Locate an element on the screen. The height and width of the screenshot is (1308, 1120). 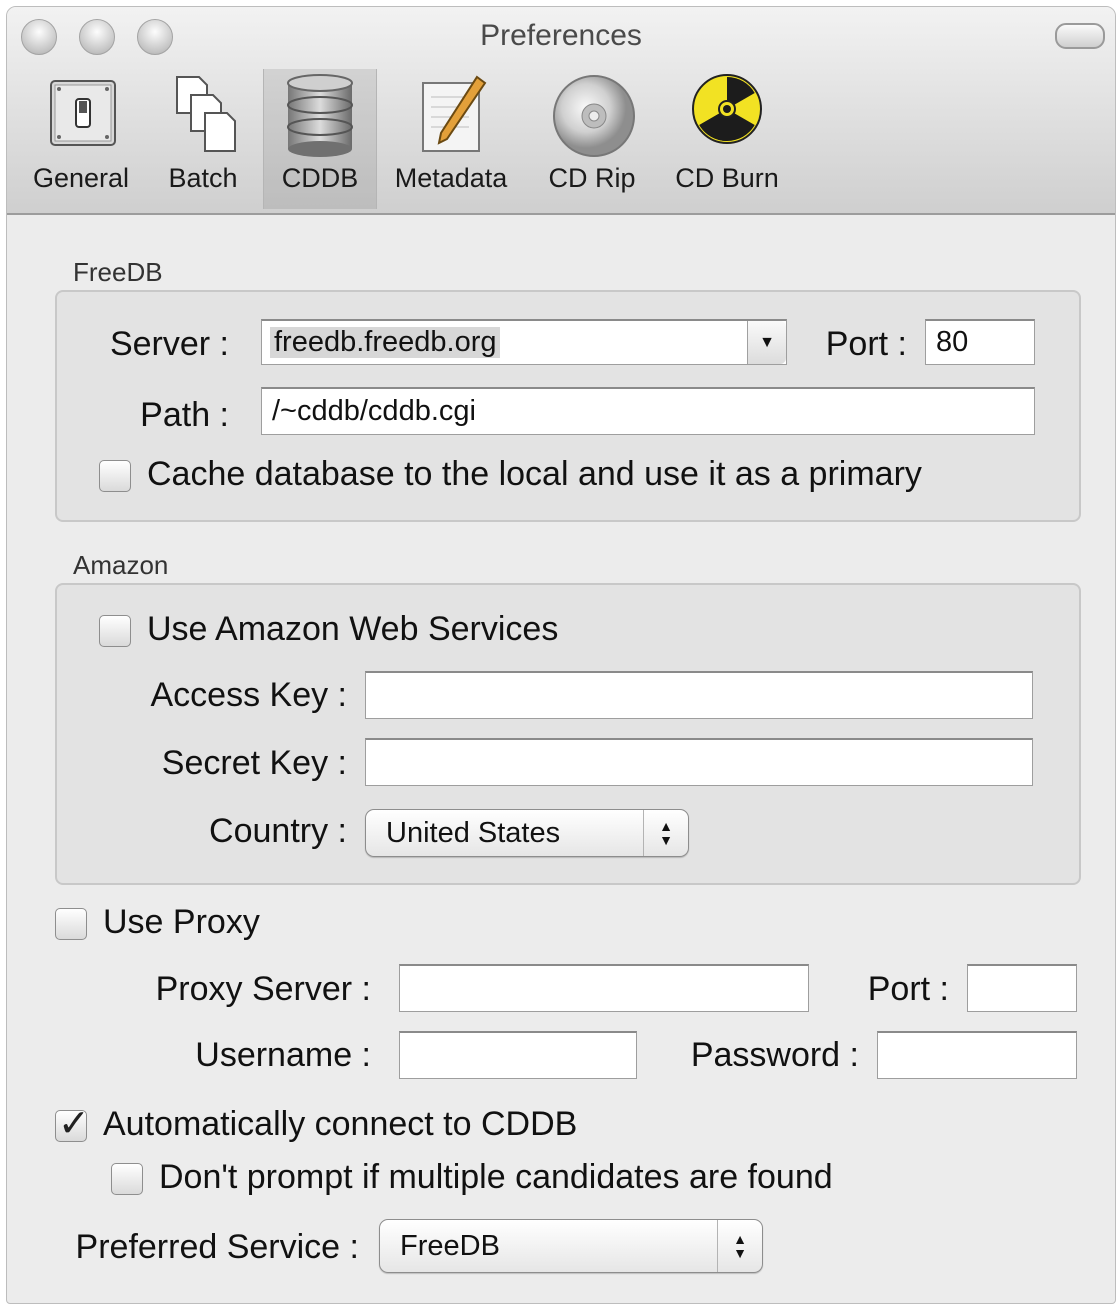
checkmark-icon: ✓ is located at coordinates (74, 1123).